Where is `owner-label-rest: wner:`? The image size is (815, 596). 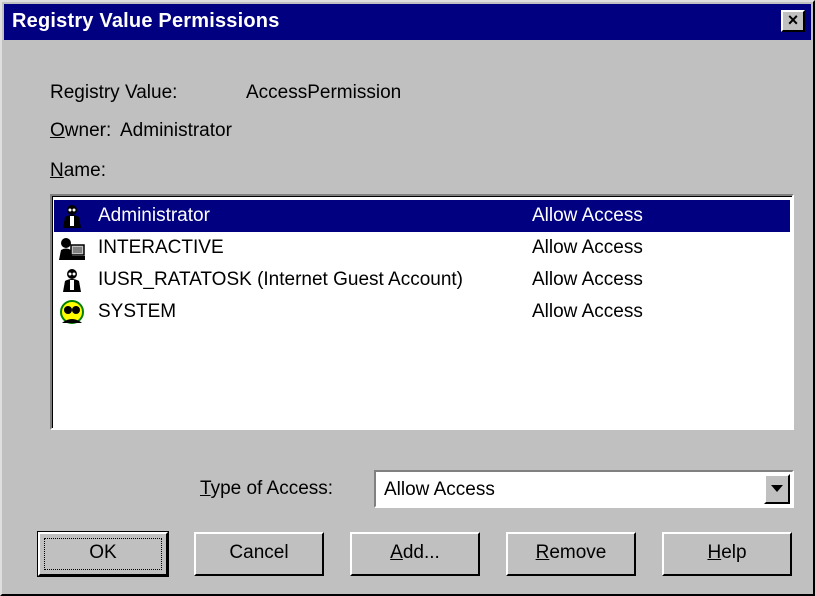 owner-label-rest: wner: is located at coordinates (88, 130).